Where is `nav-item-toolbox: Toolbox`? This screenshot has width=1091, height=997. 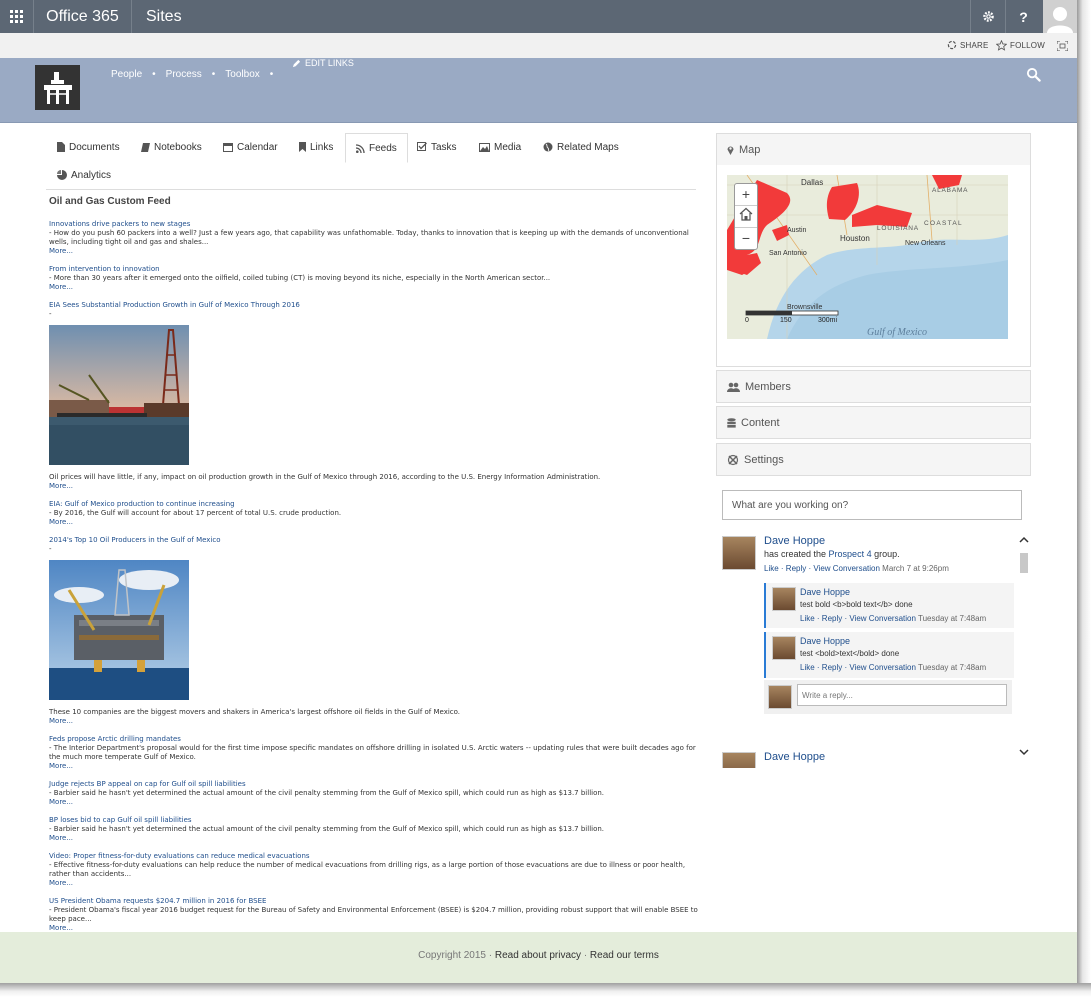
nav-item-toolbox: Toolbox is located at coordinates (242, 74).